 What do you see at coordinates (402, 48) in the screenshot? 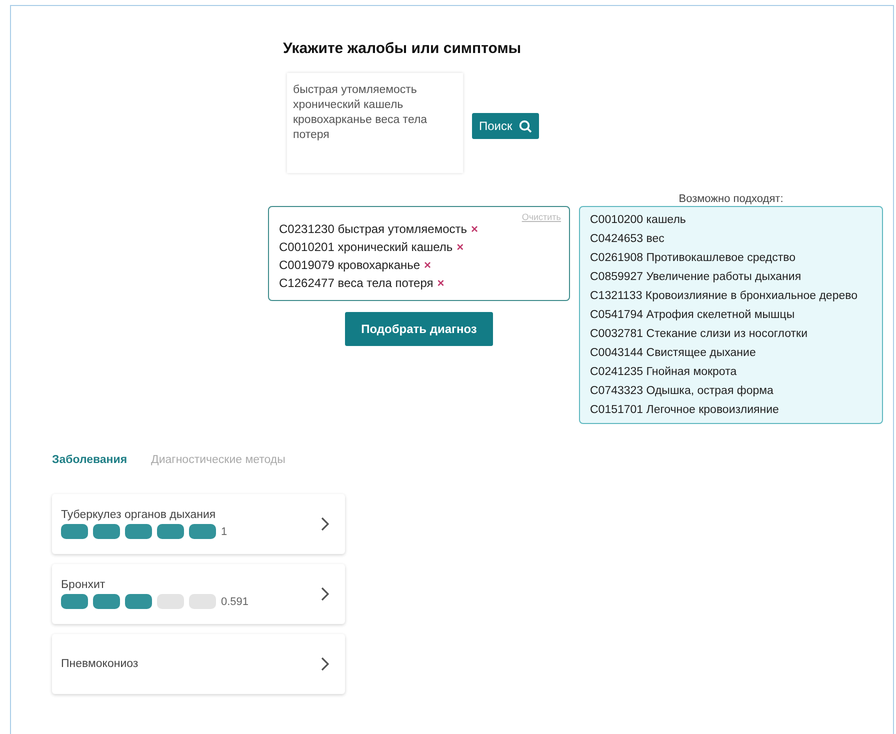
I see `page-heading: Укажите жалобы или симптомы` at bounding box center [402, 48].